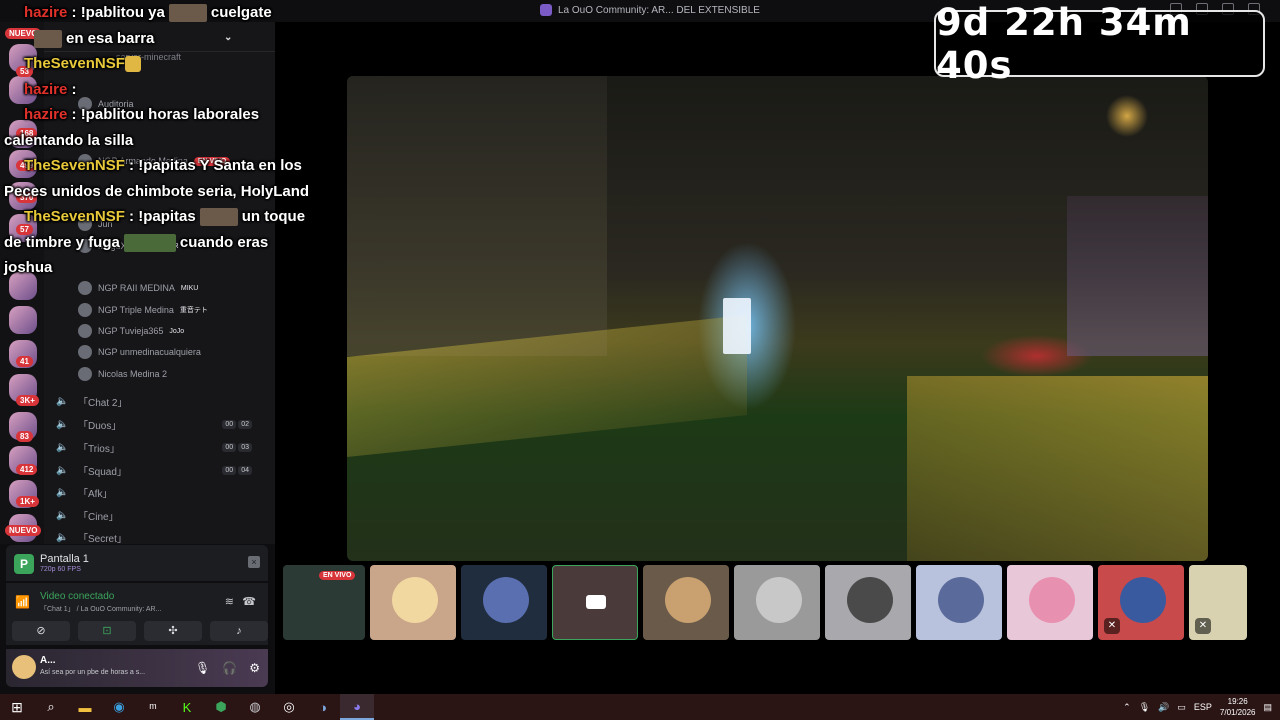  Describe the element at coordinates (98, 517) in the screenshot. I see `channel-name: 「Cine」` at that location.